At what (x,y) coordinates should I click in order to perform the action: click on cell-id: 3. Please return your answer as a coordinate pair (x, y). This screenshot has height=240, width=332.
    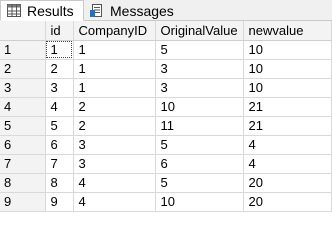
    Looking at the image, I should click on (59, 88).